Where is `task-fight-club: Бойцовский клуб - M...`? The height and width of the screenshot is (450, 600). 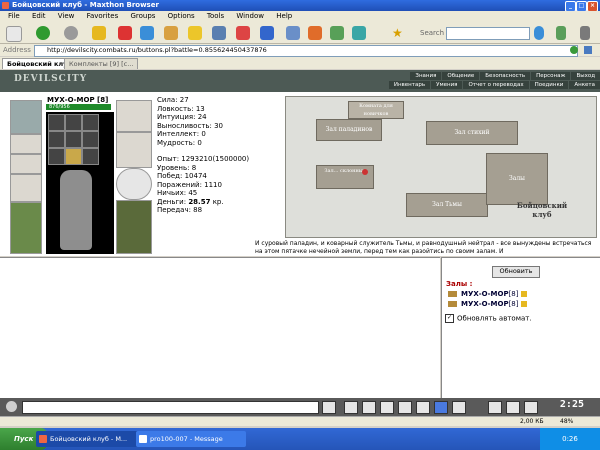
task-fight-club: Бойцовский клуб - M... is located at coordinates (91, 439).